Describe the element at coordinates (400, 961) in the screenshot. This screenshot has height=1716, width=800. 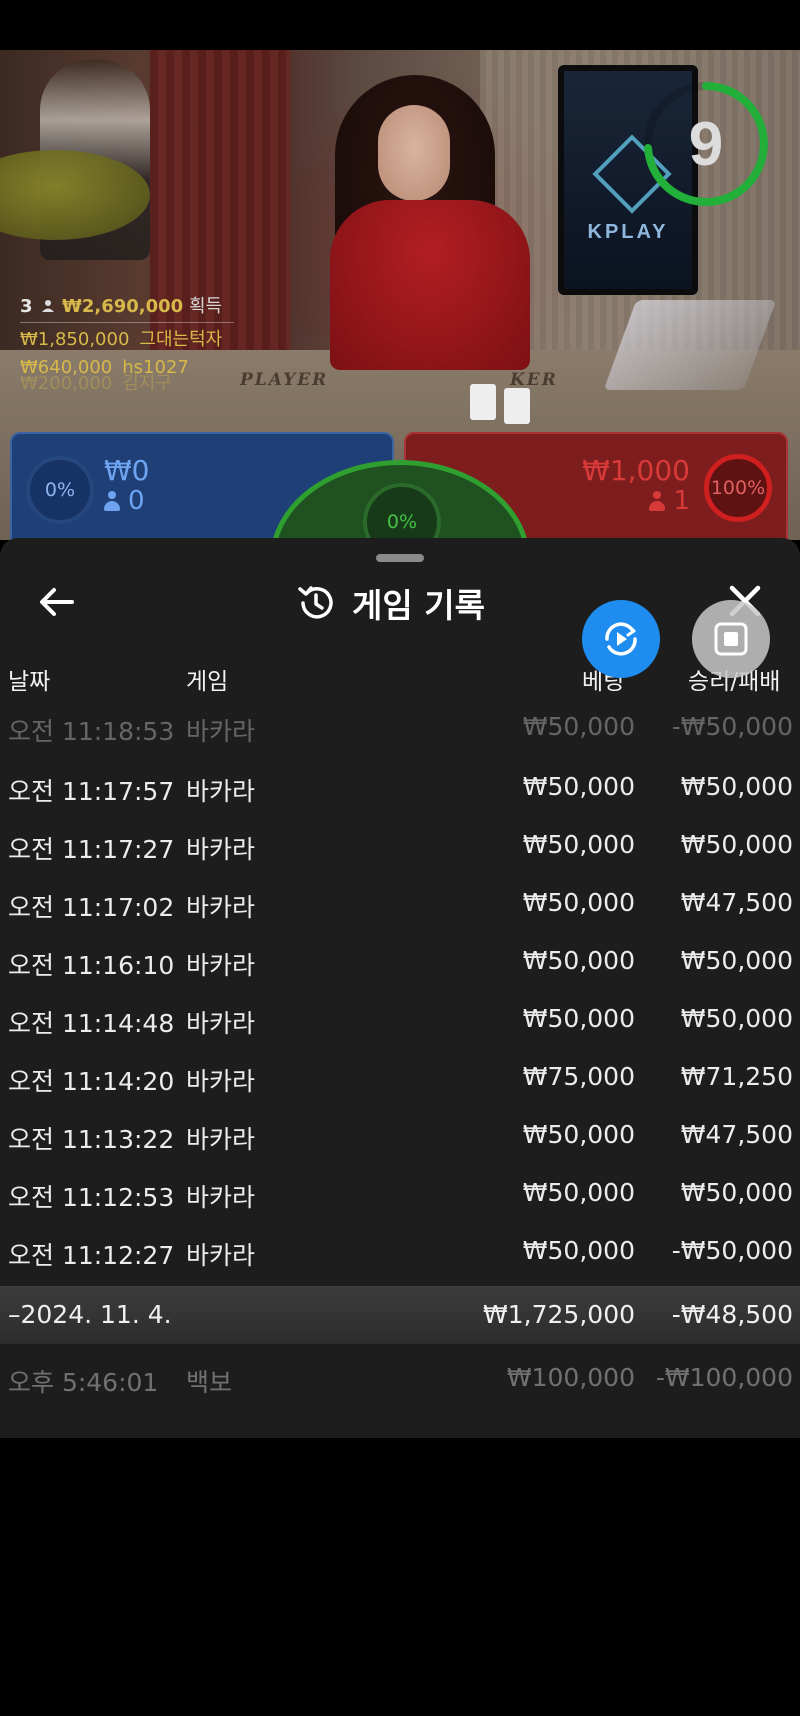
I see `table-row: 오전 11:16:10 바카라 ₩50,000 ₩50,000` at that location.